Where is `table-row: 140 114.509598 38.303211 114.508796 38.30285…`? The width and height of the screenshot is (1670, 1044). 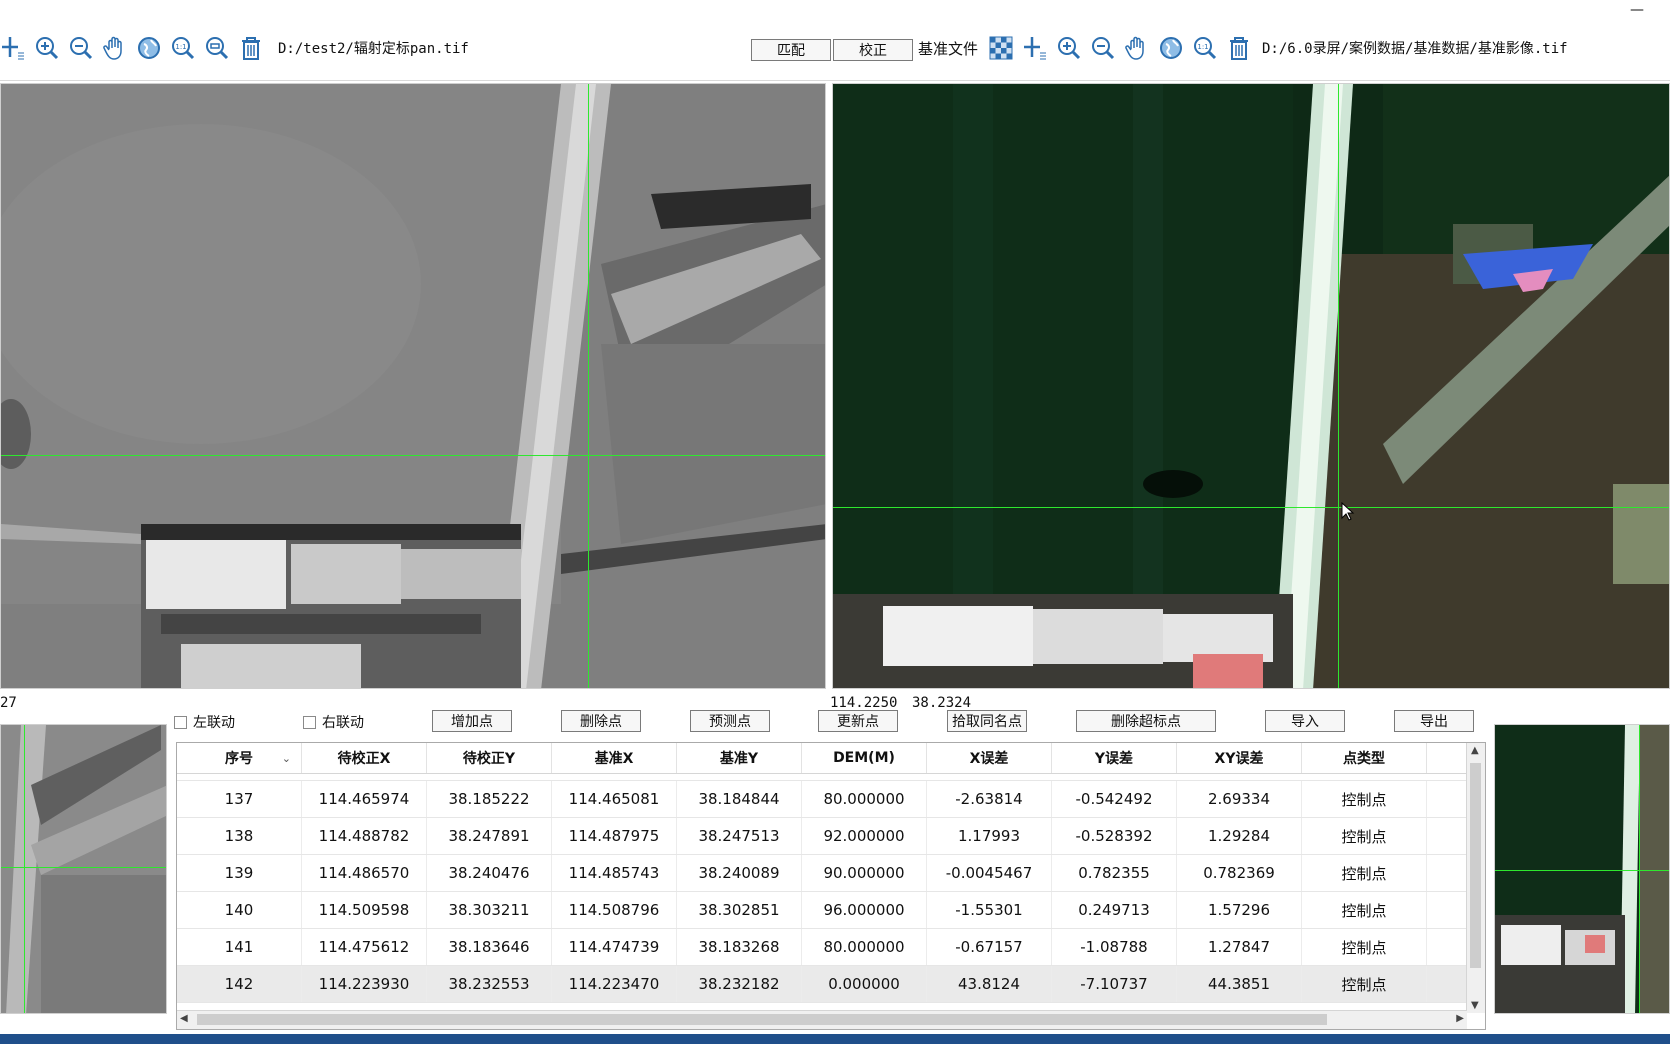 table-row: 140 114.509598 38.303211 114.508796 38.30285… is located at coordinates (822, 910).